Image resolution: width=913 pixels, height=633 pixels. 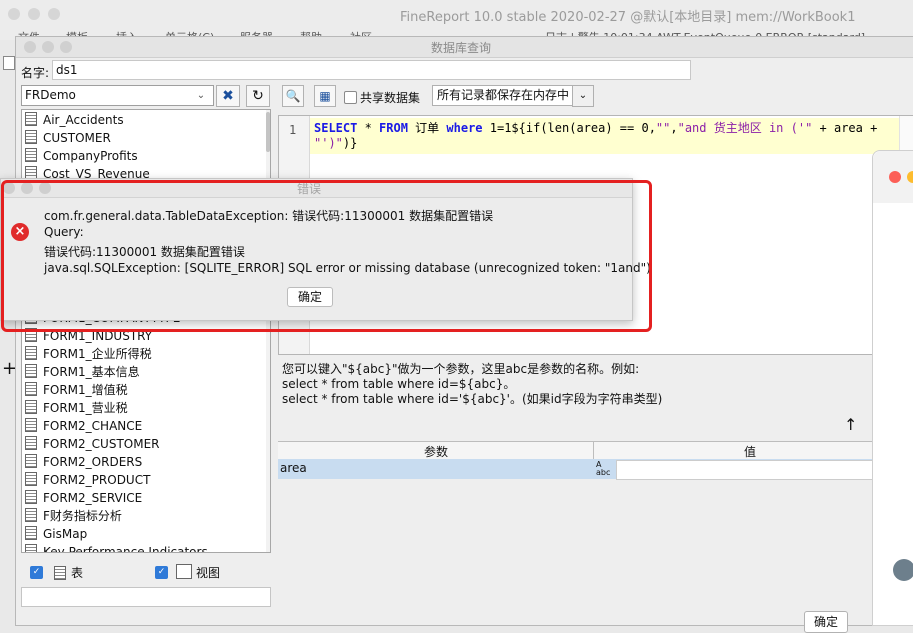 What do you see at coordinates (593, 450) in the screenshot?
I see `column-divider` at bounding box center [593, 450].